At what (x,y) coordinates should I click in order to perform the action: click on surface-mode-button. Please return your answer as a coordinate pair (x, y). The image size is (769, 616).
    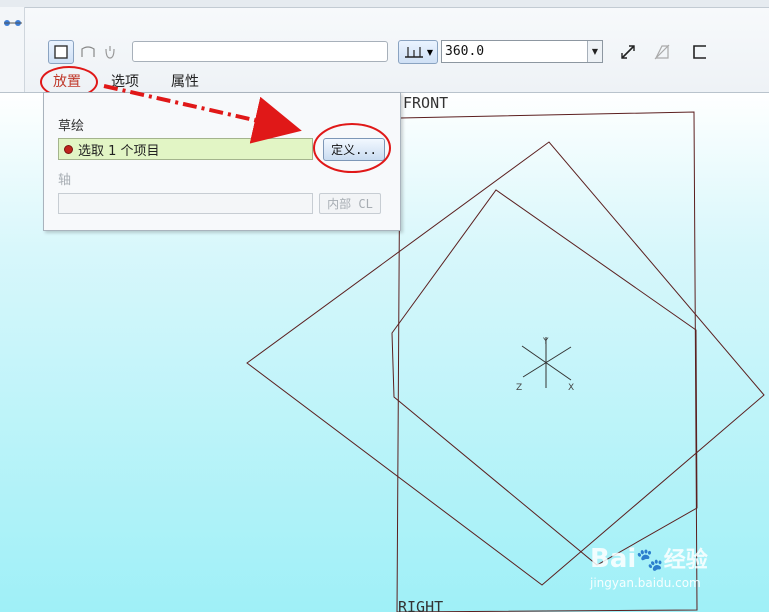
    Looking at the image, I should click on (88, 52).